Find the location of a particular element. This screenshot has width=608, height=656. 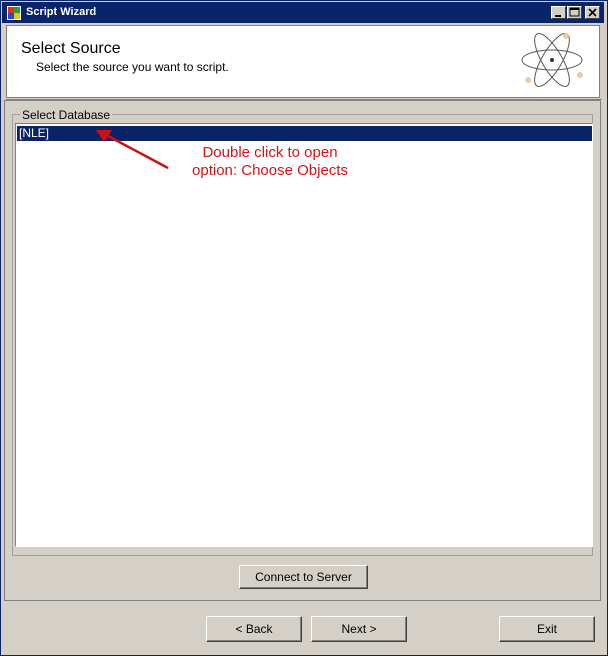

next-button: Next > is located at coordinates (359, 629).